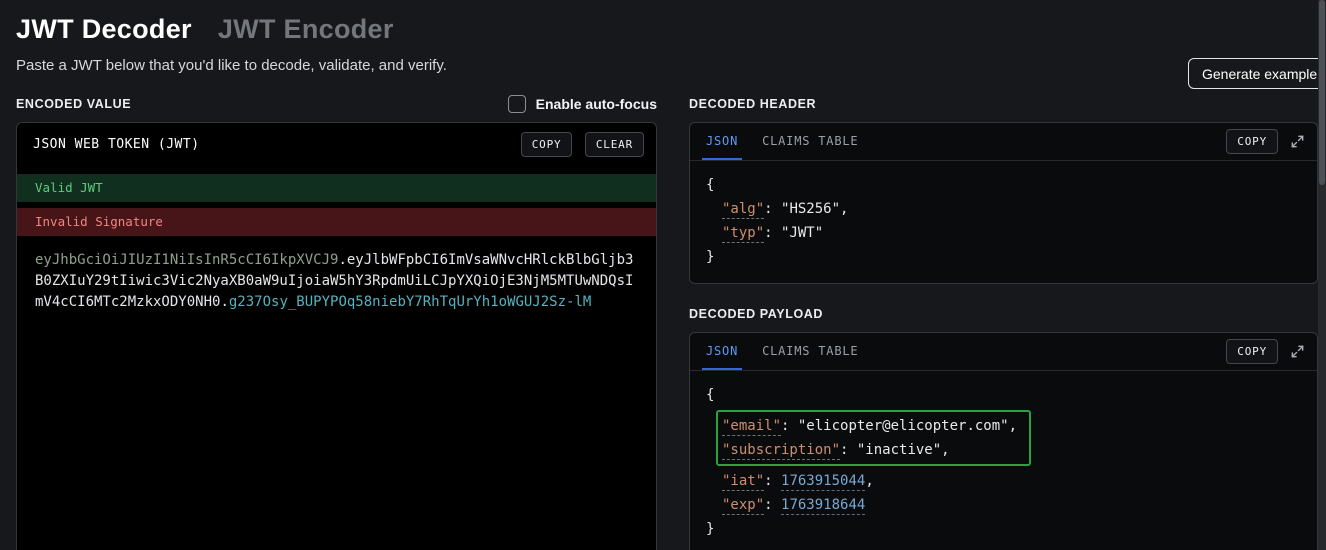 Image resolution: width=1326 pixels, height=550 pixels. Describe the element at coordinates (823, 506) in the screenshot. I see `timestamp-value: 1763918644` at that location.